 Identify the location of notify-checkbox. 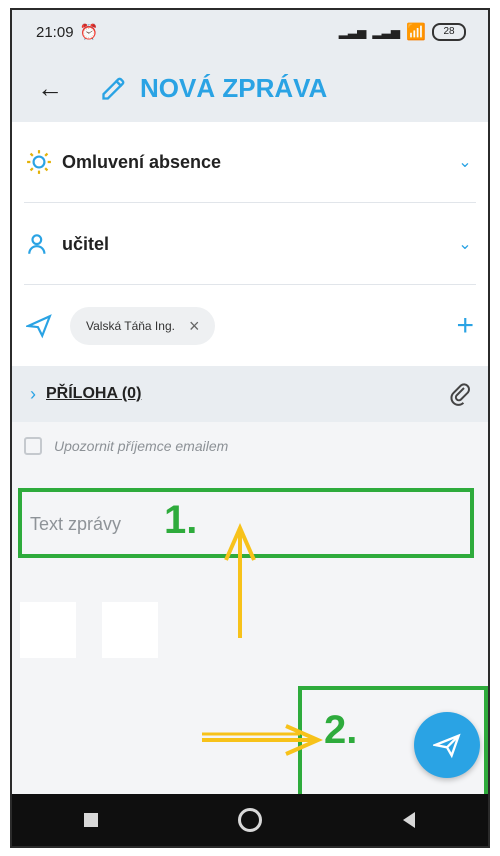
(33, 446).